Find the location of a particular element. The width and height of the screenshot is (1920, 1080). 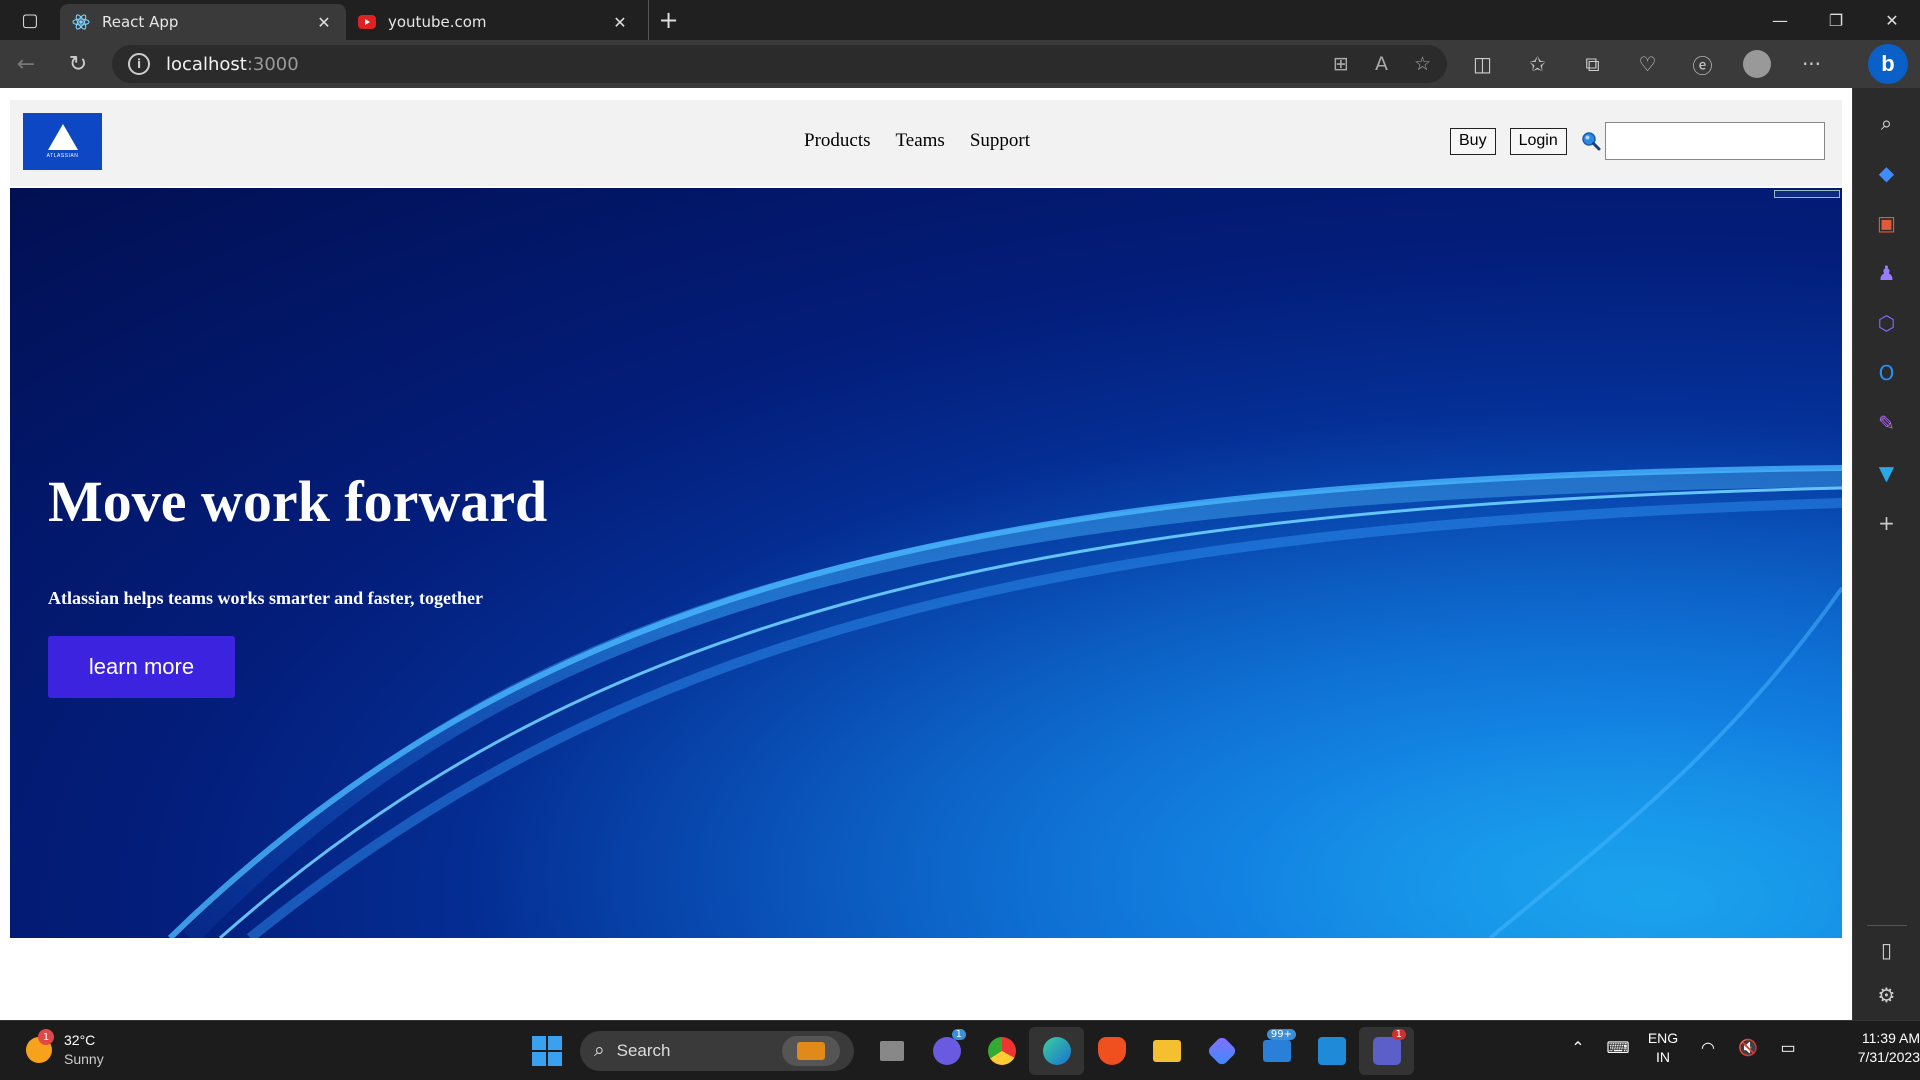

bing-copilot-icon: b is located at coordinates (1888, 64).